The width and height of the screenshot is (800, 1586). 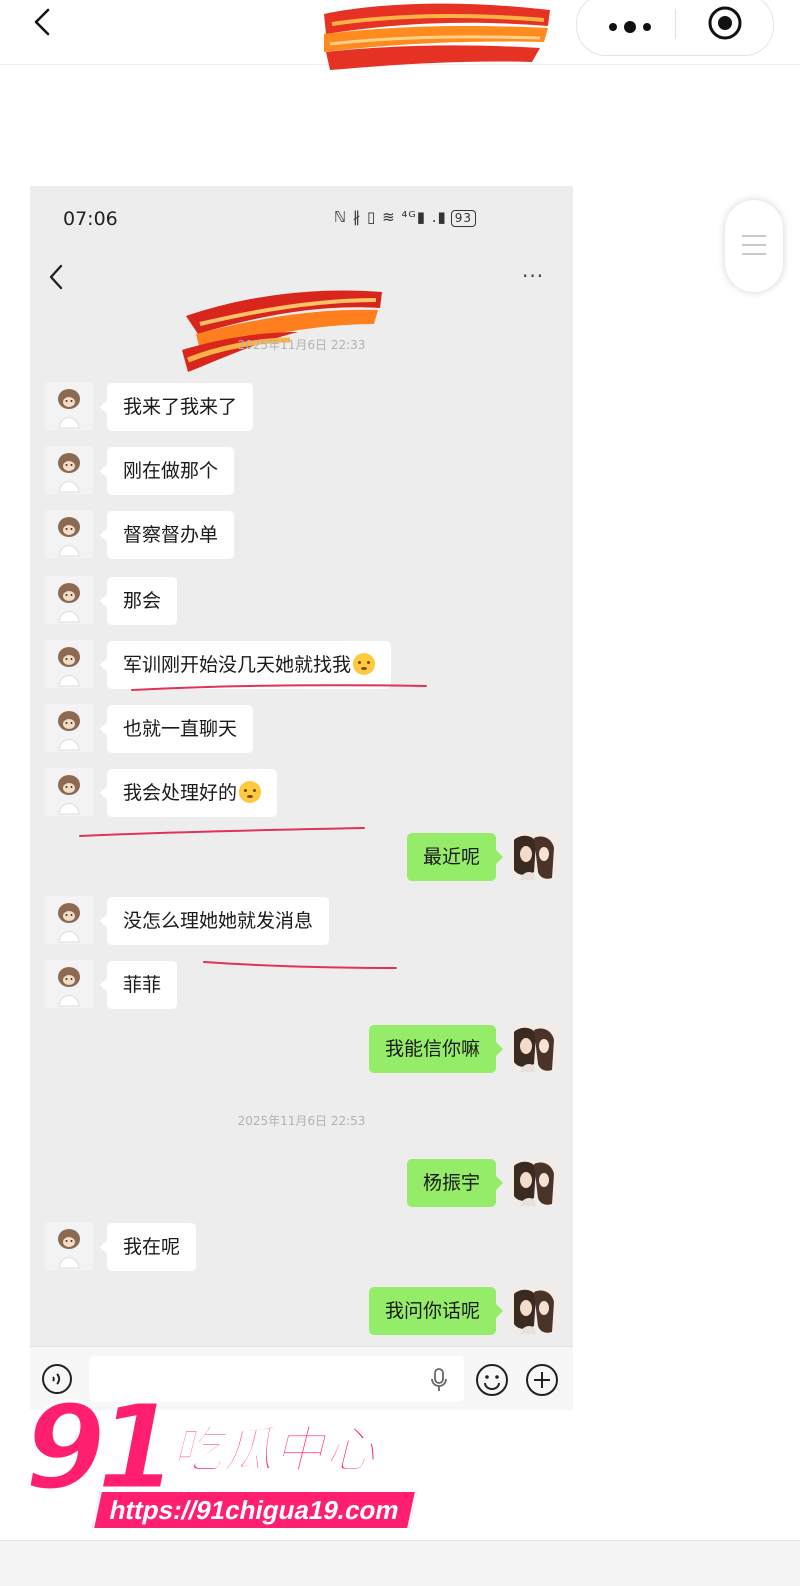 What do you see at coordinates (630, 25) in the screenshot?
I see `more-dots-icon` at bounding box center [630, 25].